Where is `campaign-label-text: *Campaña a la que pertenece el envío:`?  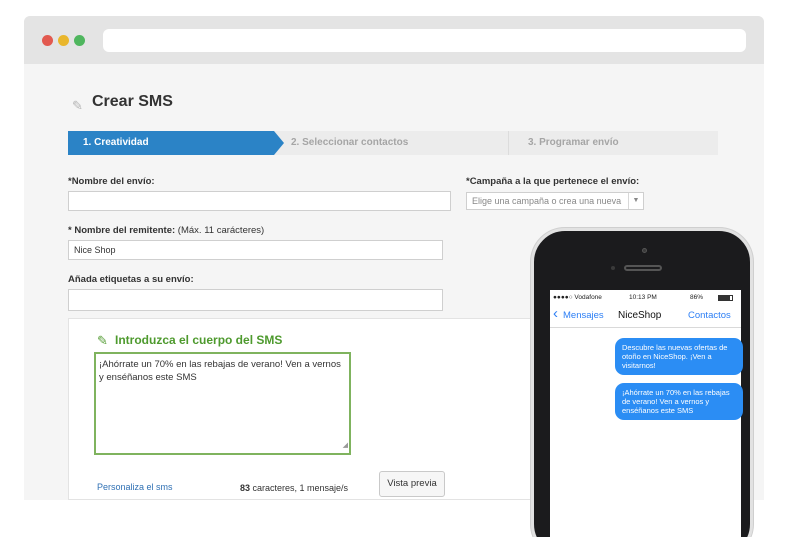
campaign-label-text: *Campaña a la que pertenece el envío: is located at coordinates (553, 181).